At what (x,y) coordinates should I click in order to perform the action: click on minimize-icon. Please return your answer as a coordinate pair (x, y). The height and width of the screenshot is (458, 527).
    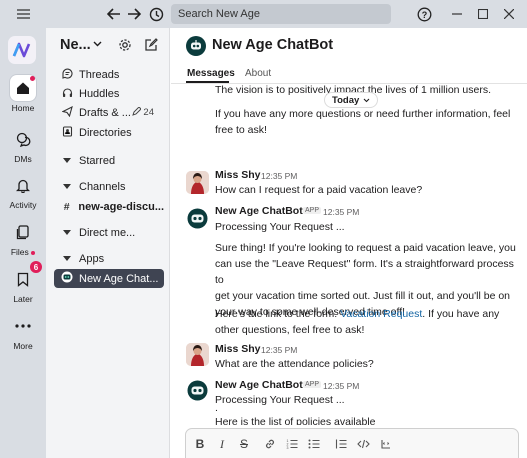
    Looking at the image, I should click on (457, 14).